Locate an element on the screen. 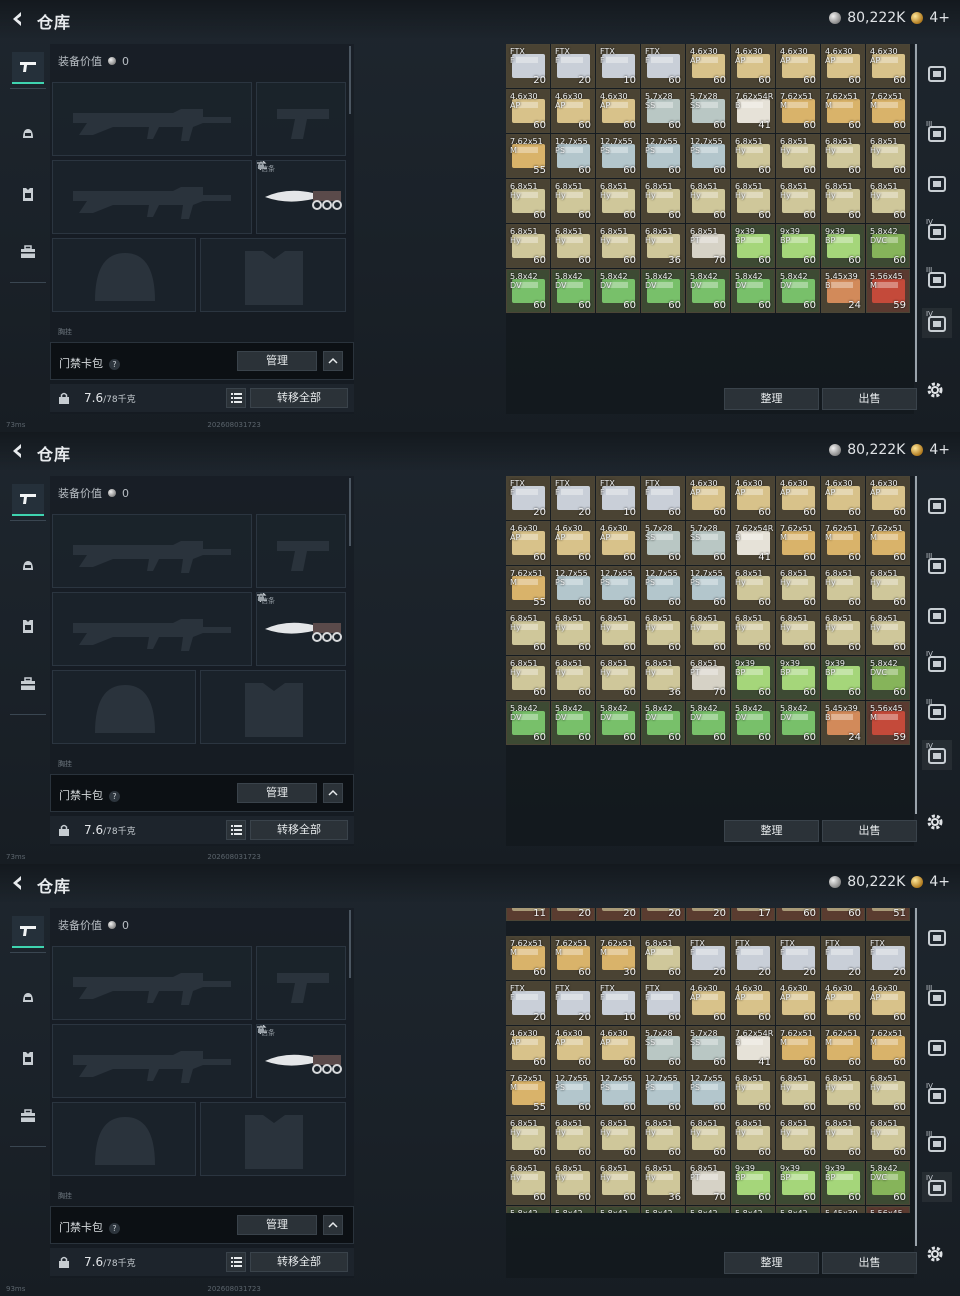  helmet-slot is located at coordinates (124, 275).